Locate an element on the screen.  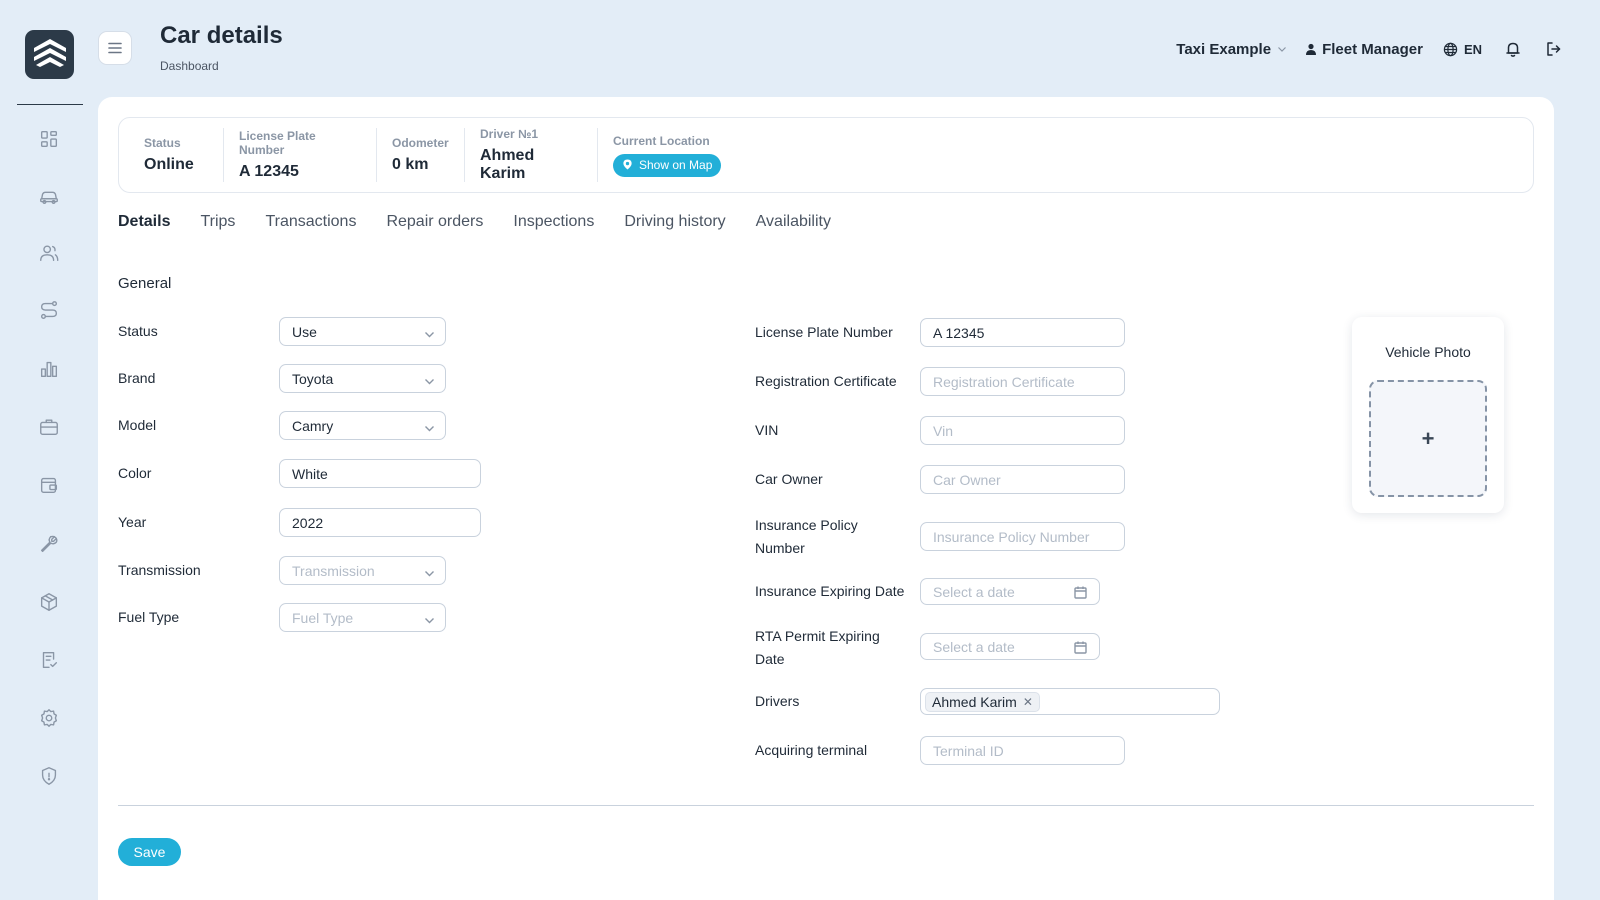
fuel-type-select: Fuel Type is located at coordinates (362, 617).